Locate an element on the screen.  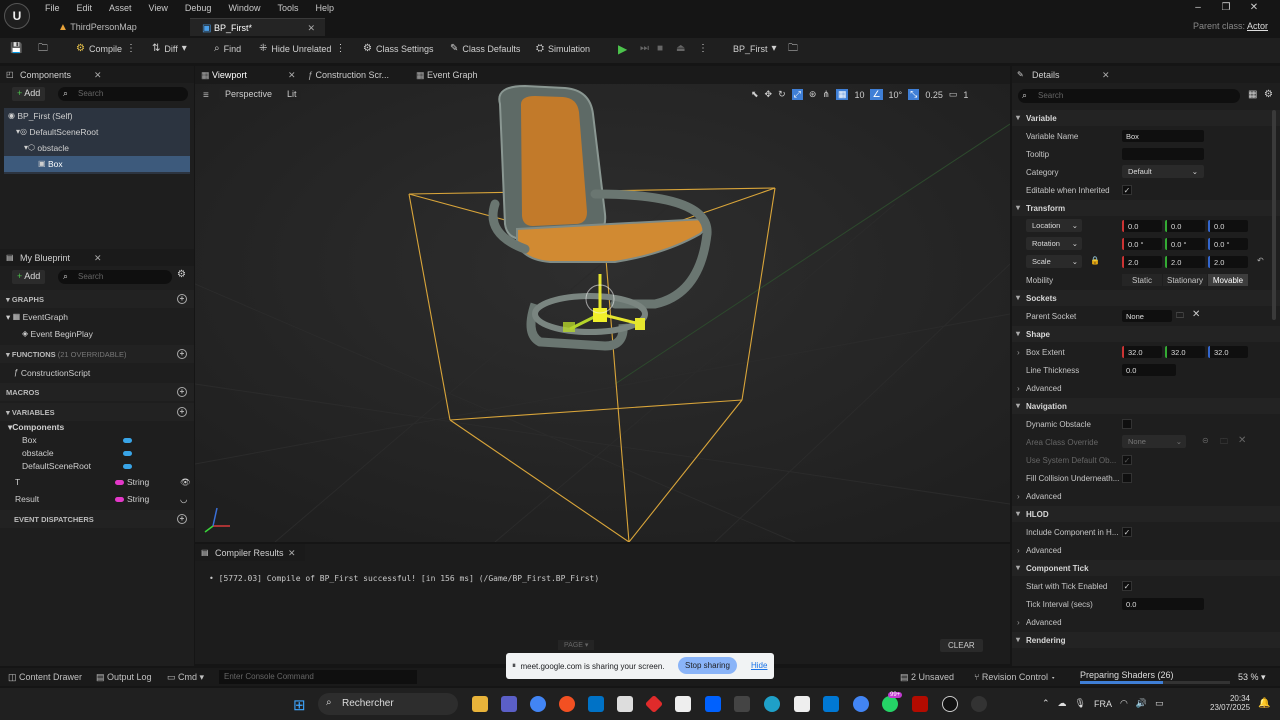
github-icon is located at coordinates (979, 704).